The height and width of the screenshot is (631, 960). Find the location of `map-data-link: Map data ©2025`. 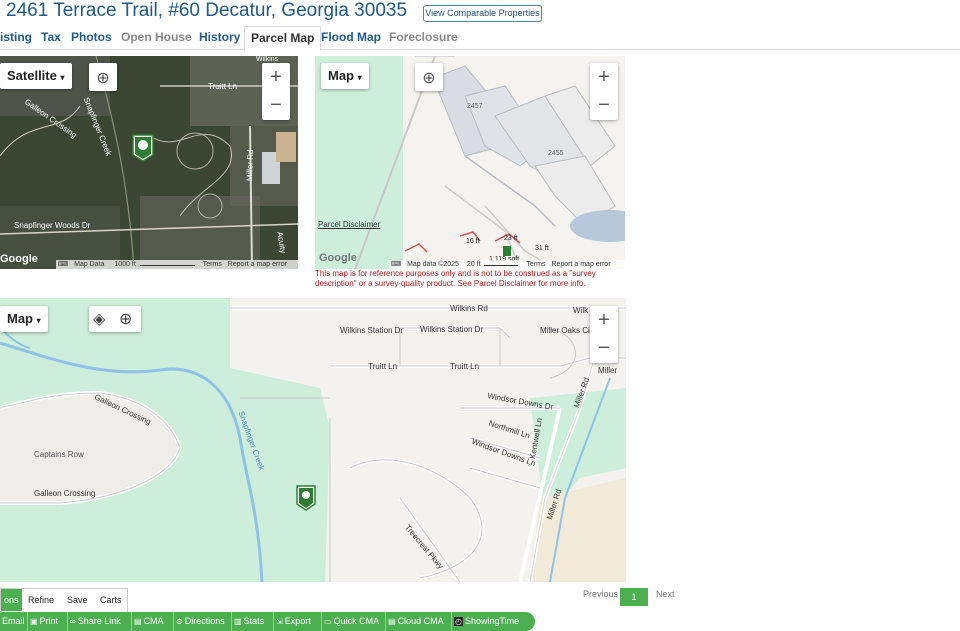

map-data-link: Map data ©2025 is located at coordinates (433, 264).